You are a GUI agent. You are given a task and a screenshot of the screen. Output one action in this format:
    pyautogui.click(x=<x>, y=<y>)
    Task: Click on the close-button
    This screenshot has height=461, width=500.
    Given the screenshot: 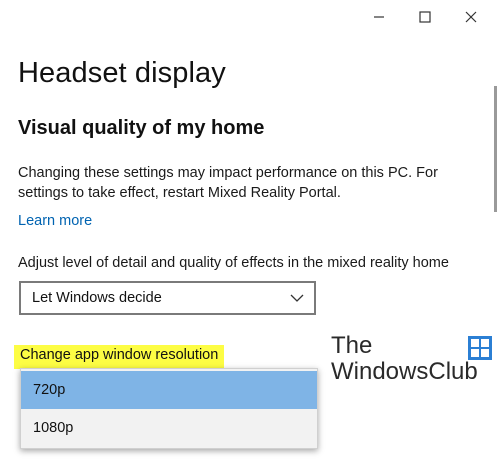 What is the action you would take?
    pyautogui.click(x=471, y=17)
    